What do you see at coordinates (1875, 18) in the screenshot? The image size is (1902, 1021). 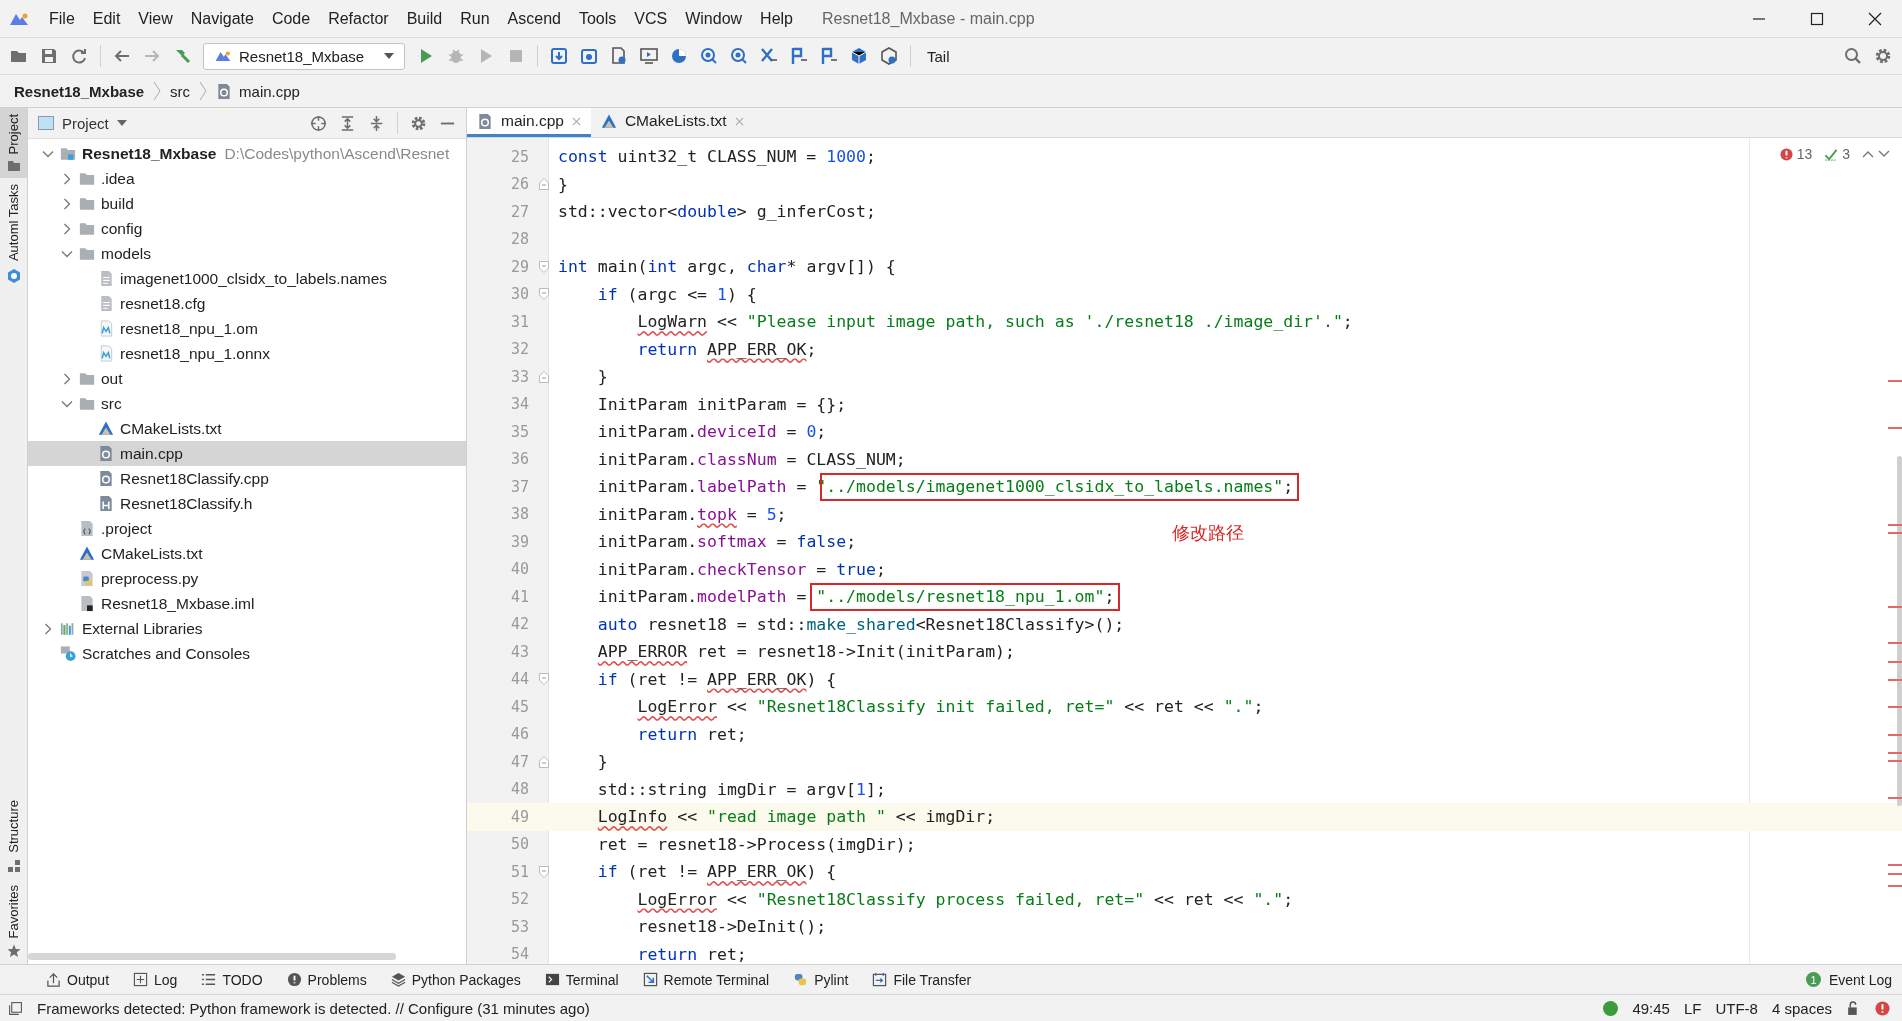 I see `close-icon` at bounding box center [1875, 18].